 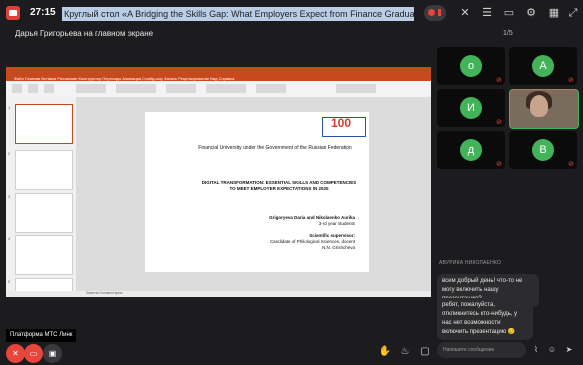 I want to click on app-logo-icon, so click(x=13, y=13).